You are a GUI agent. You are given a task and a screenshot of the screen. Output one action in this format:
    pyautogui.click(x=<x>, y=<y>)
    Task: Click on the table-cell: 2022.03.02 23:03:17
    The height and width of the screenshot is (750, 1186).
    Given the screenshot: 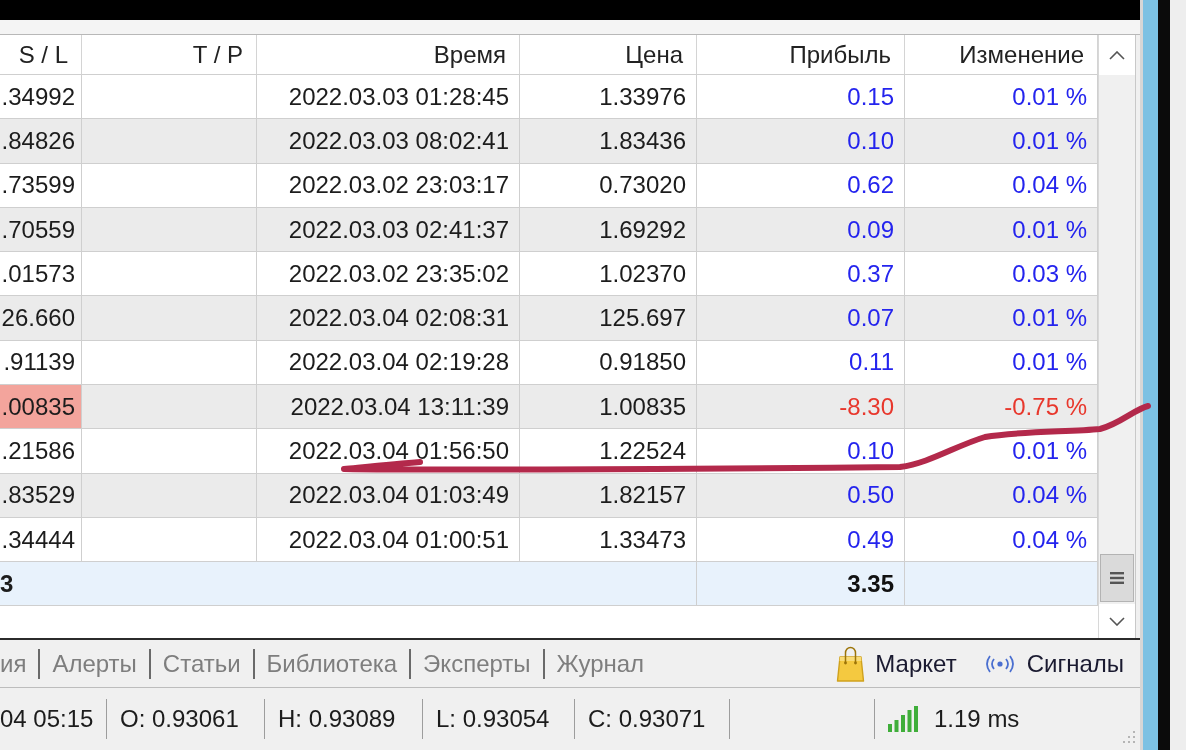 What is the action you would take?
    pyautogui.click(x=388, y=185)
    